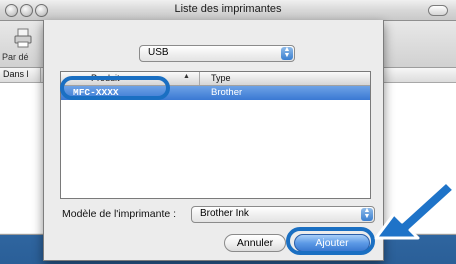 Image resolution: width=456 pixels, height=264 pixels. What do you see at coordinates (158, 52) in the screenshot?
I see `connection-type-value: USB` at bounding box center [158, 52].